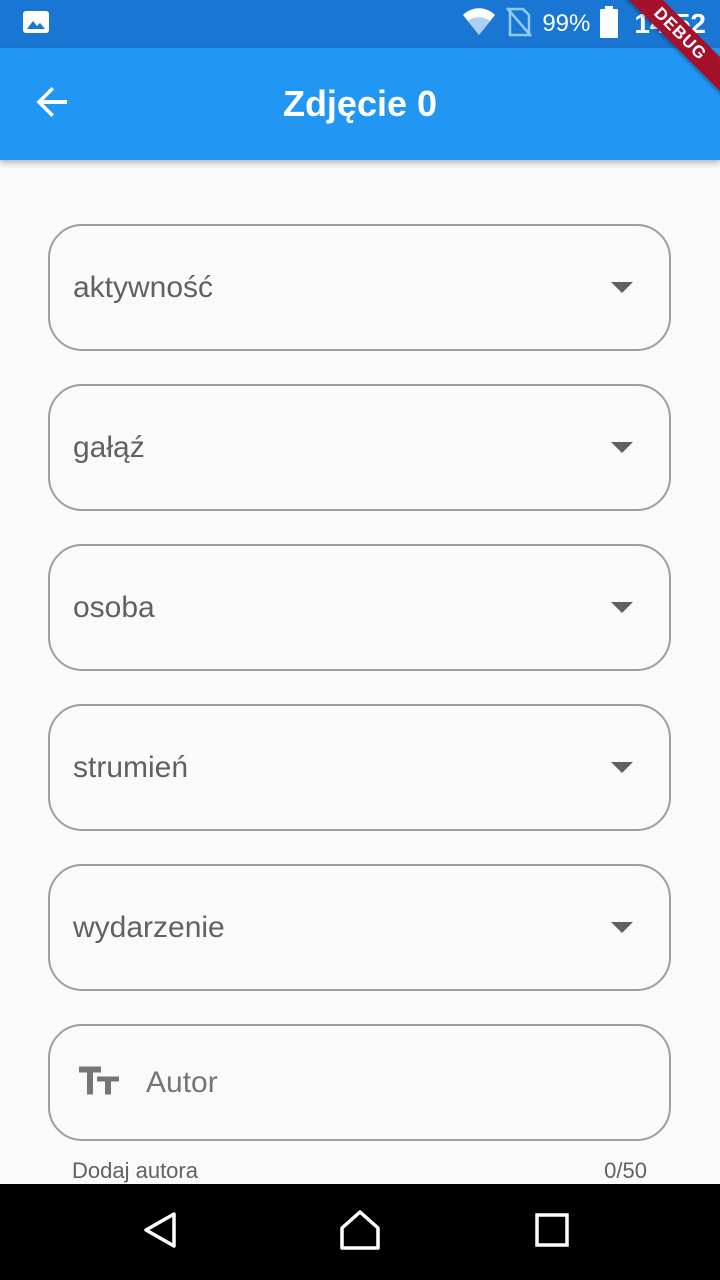 The width and height of the screenshot is (720, 1280). I want to click on back-button, so click(52, 104).